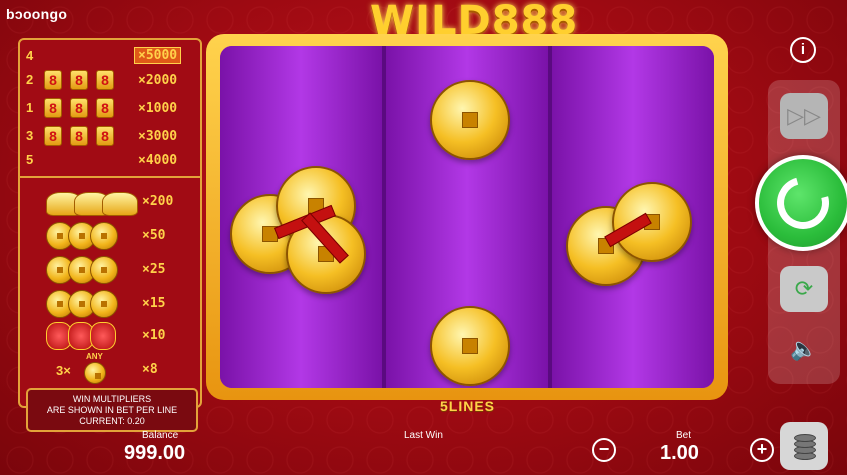 This screenshot has height=475, width=847. I want to click on last-win-label: Last Win, so click(423, 435).